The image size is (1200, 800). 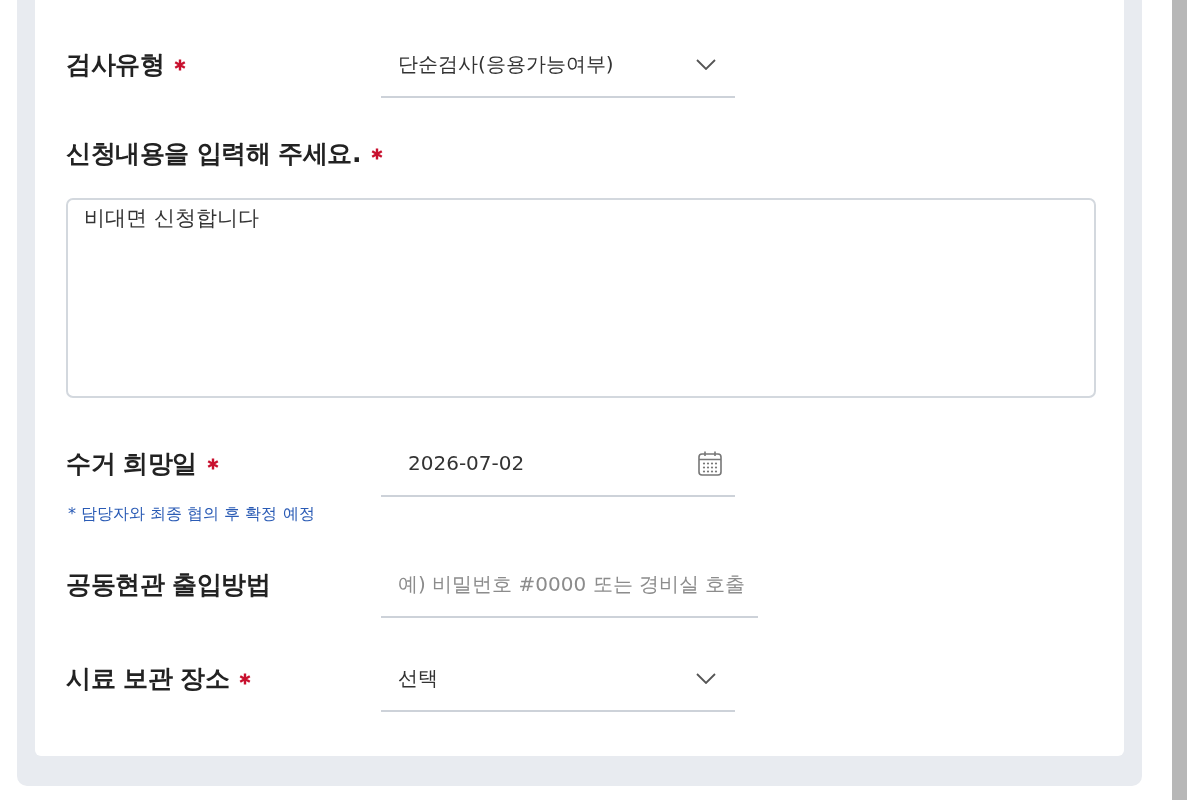 I want to click on field-label: 시료 보관 장소, so click(x=148, y=679).